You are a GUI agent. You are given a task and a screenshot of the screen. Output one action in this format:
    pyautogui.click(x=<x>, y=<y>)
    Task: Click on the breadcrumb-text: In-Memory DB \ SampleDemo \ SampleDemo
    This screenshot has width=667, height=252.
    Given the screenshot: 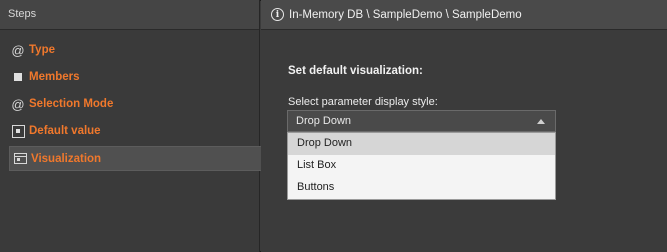 What is the action you would take?
    pyautogui.click(x=405, y=14)
    